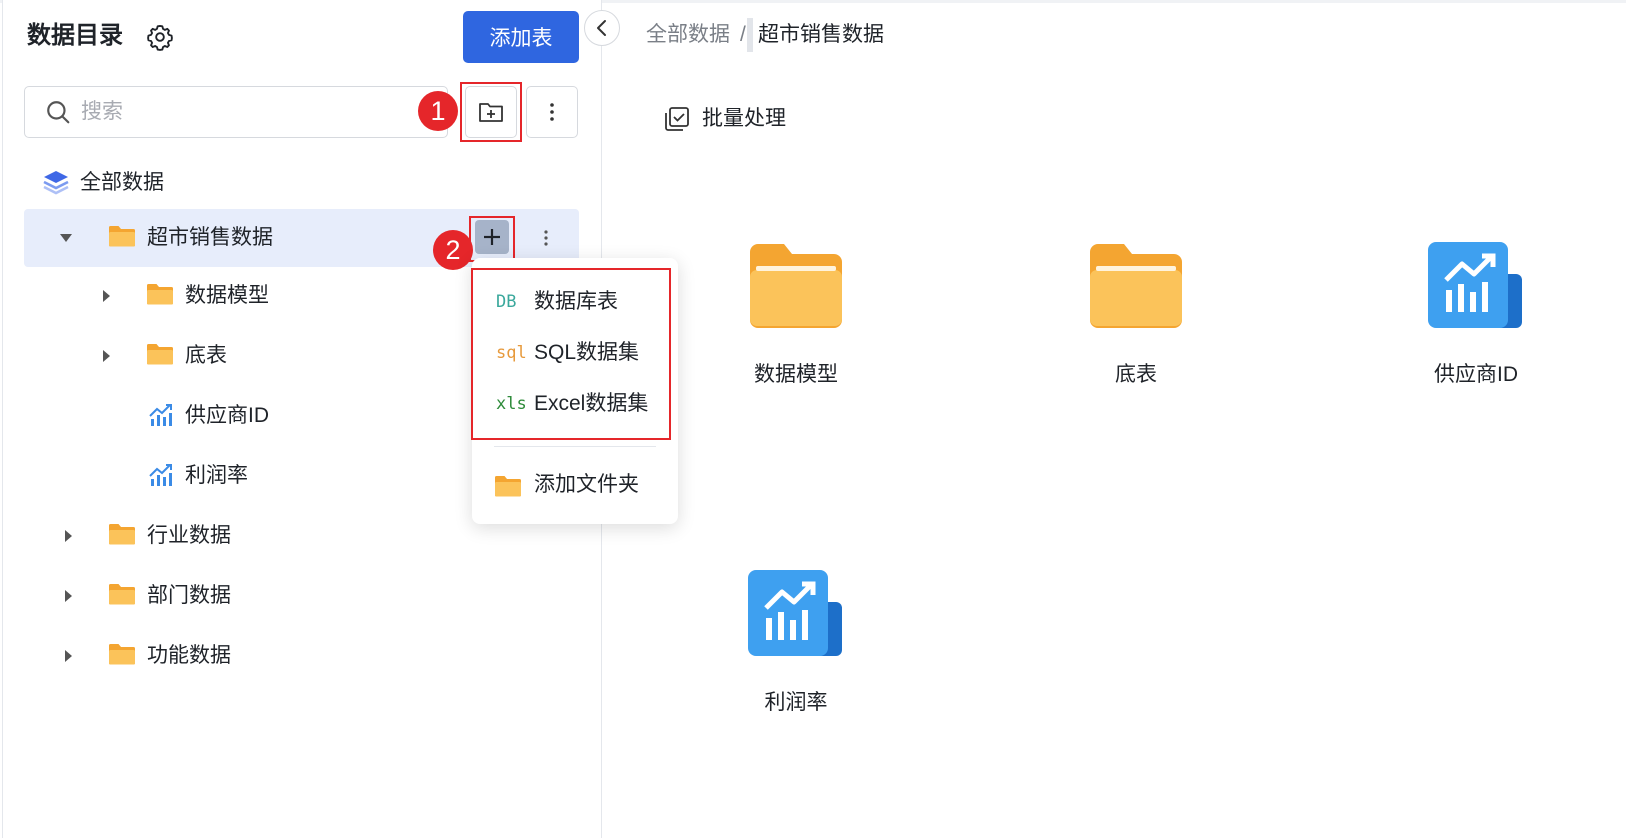 The width and height of the screenshot is (1626, 838). I want to click on menu-item-sql-dataset: sql SQL数据集, so click(575, 353).